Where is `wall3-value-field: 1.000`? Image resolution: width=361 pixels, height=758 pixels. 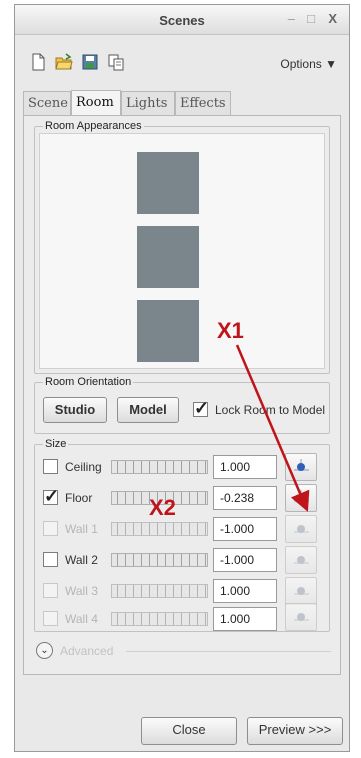
wall3-value-field: 1.000 is located at coordinates (245, 591).